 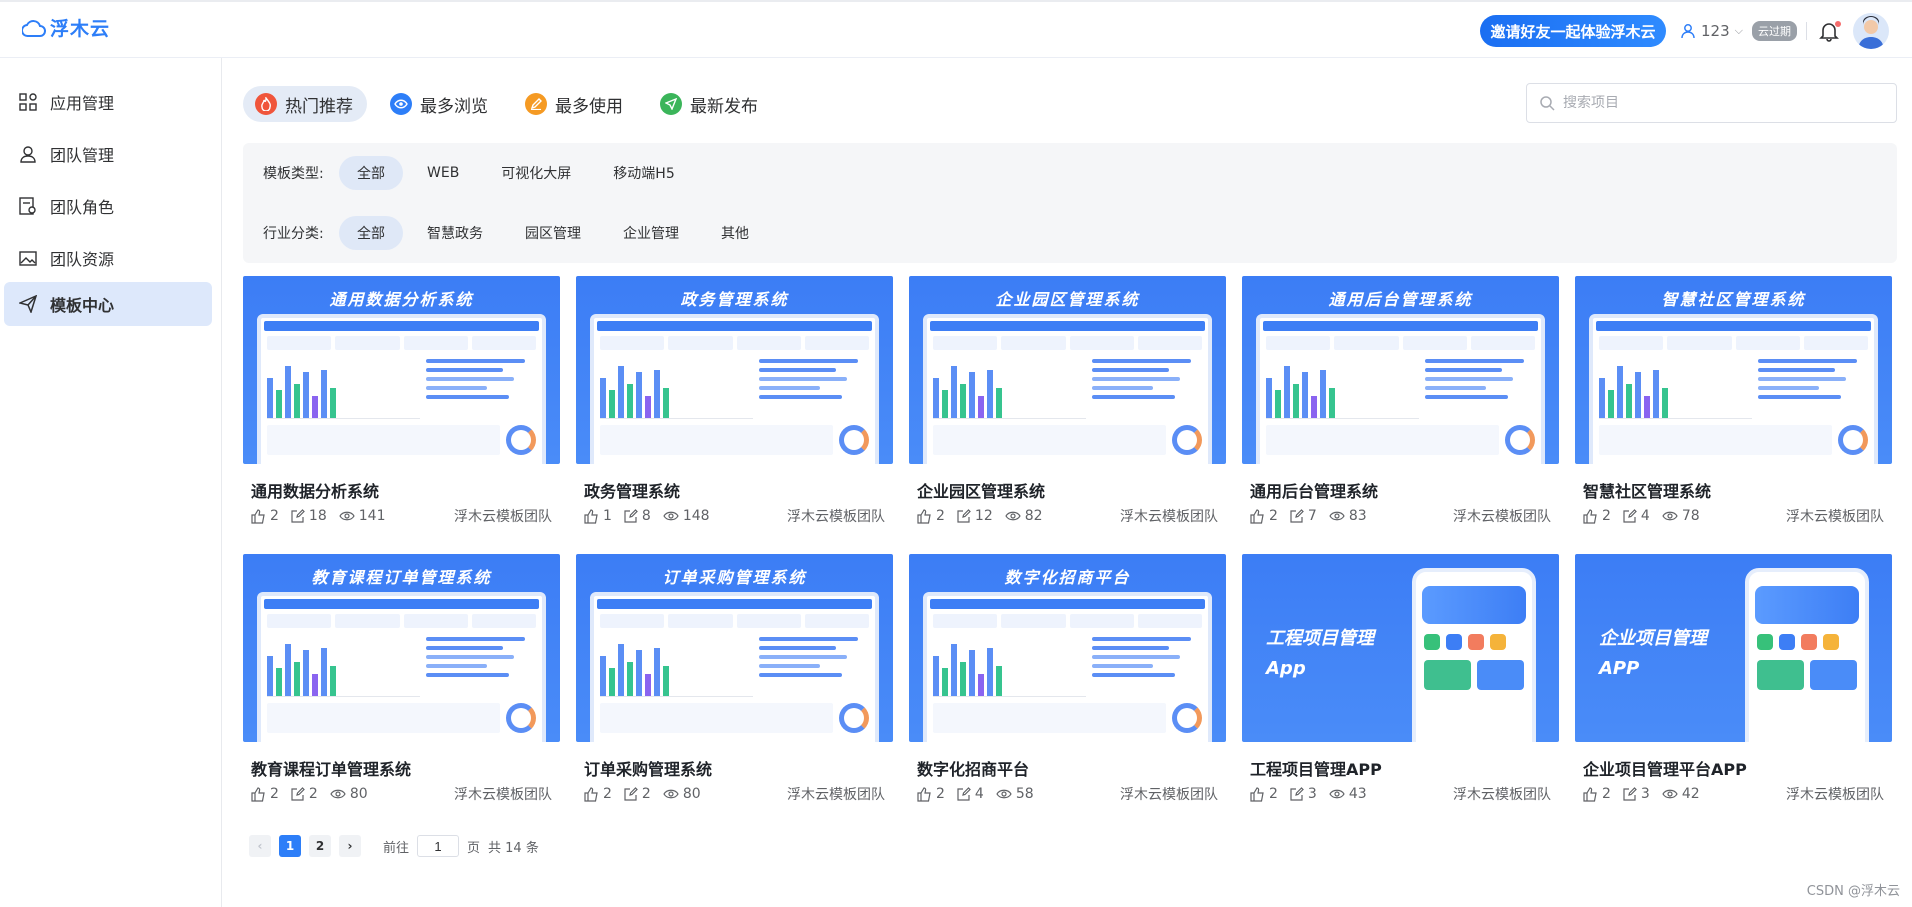 I want to click on template-card: 政务管理系统 政务管理系统 1 8 148 浮木云模板团队, so click(x=734, y=405).